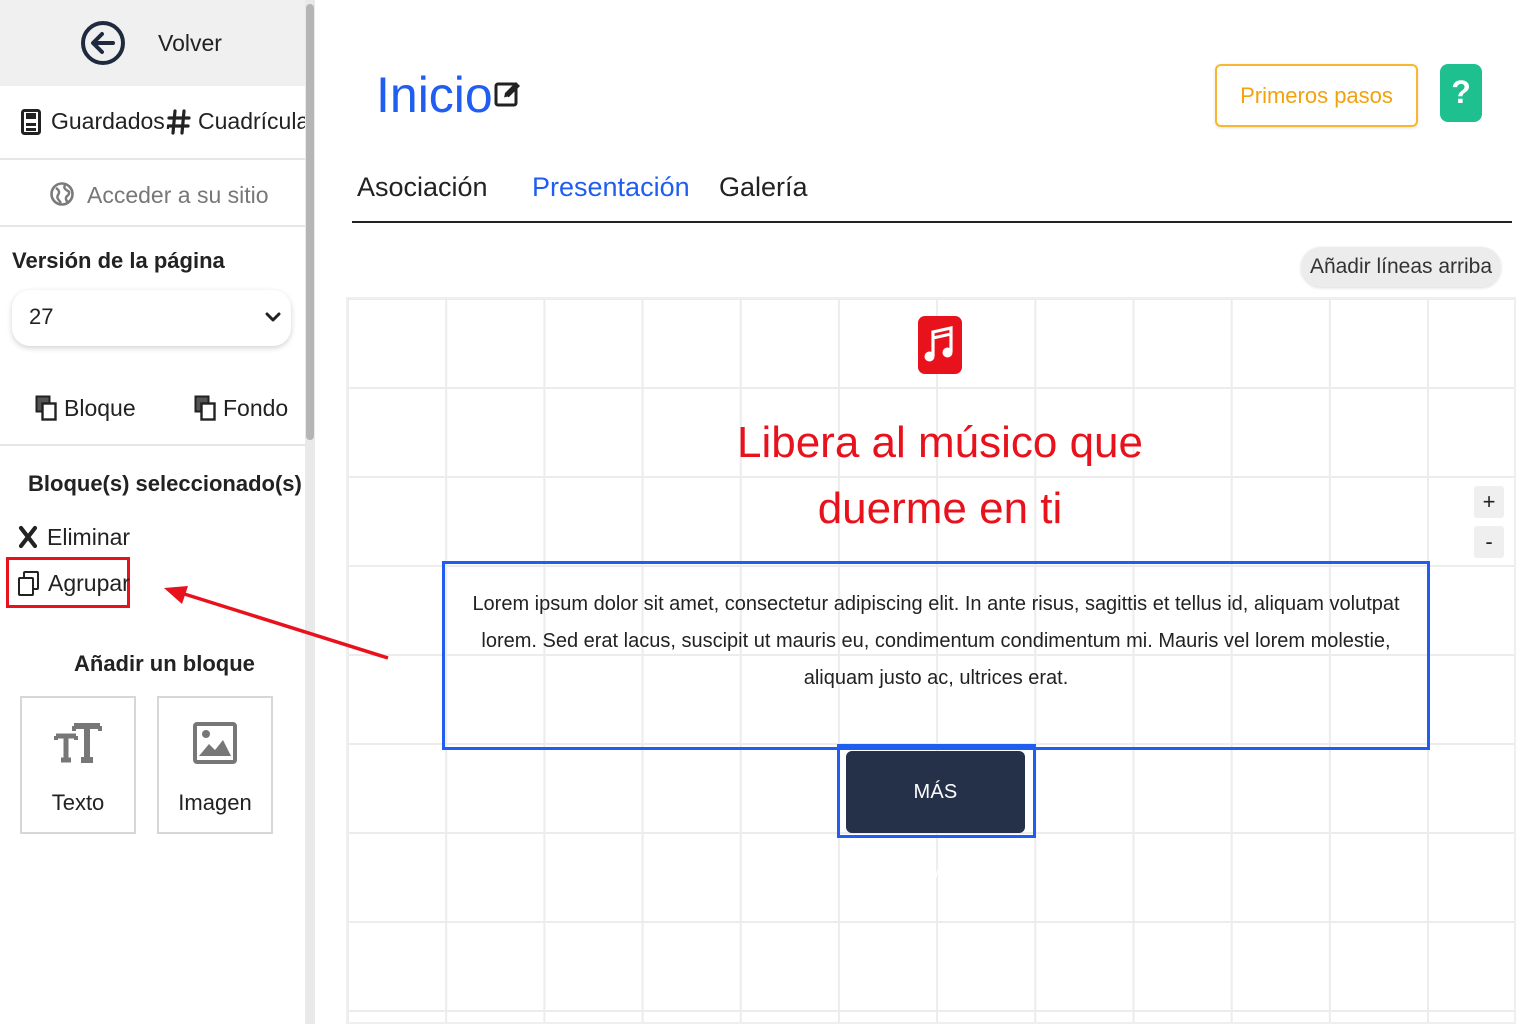  What do you see at coordinates (215, 765) in the screenshot?
I see `add-image-block-card: Imagen` at bounding box center [215, 765].